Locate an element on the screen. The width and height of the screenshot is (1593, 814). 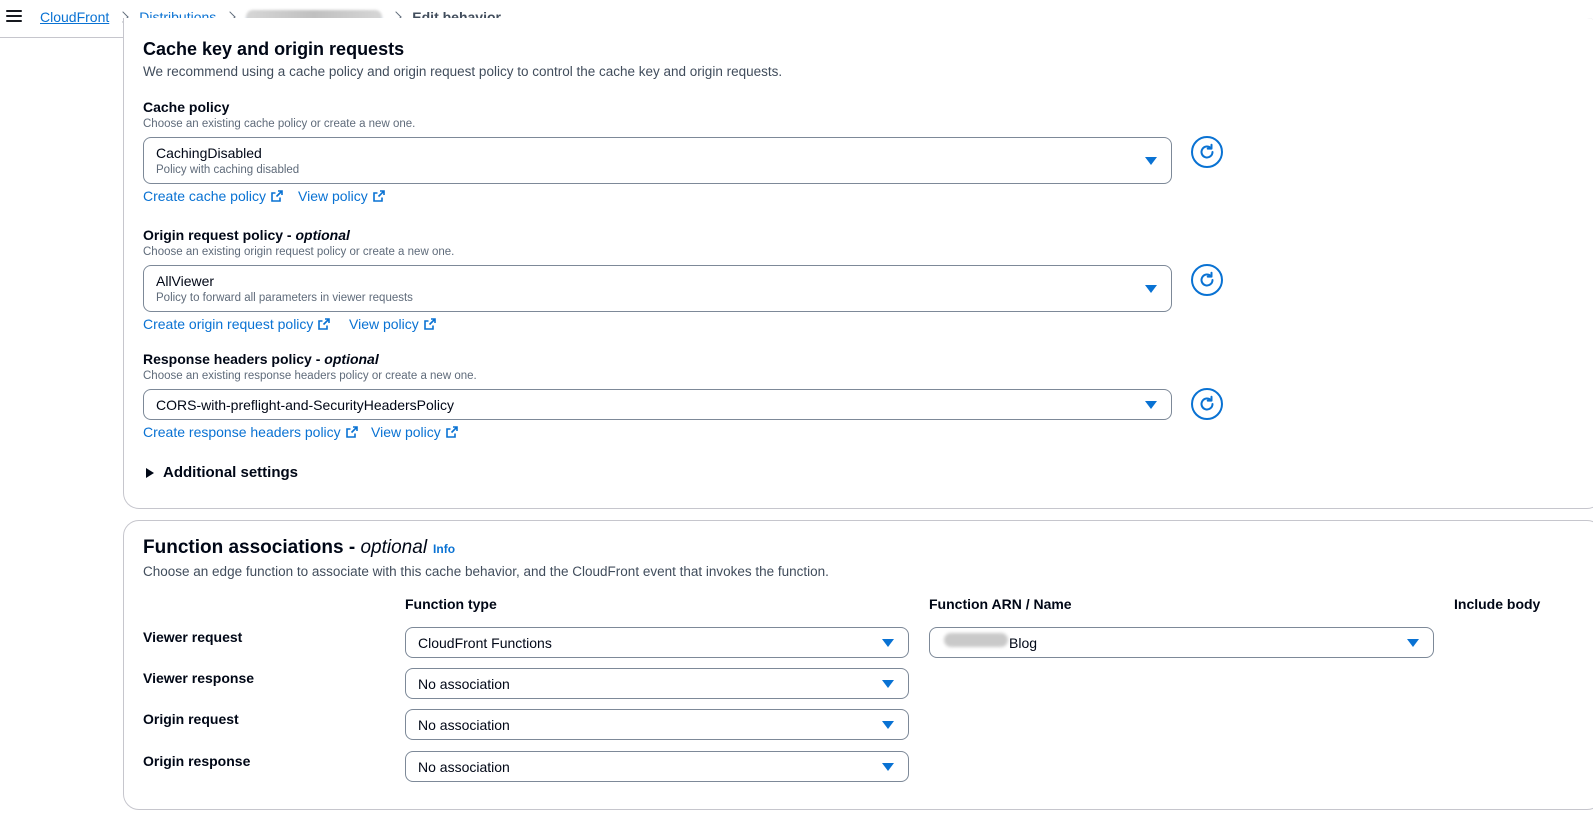
viewer-response-function-type-select: No association is located at coordinates (657, 683).